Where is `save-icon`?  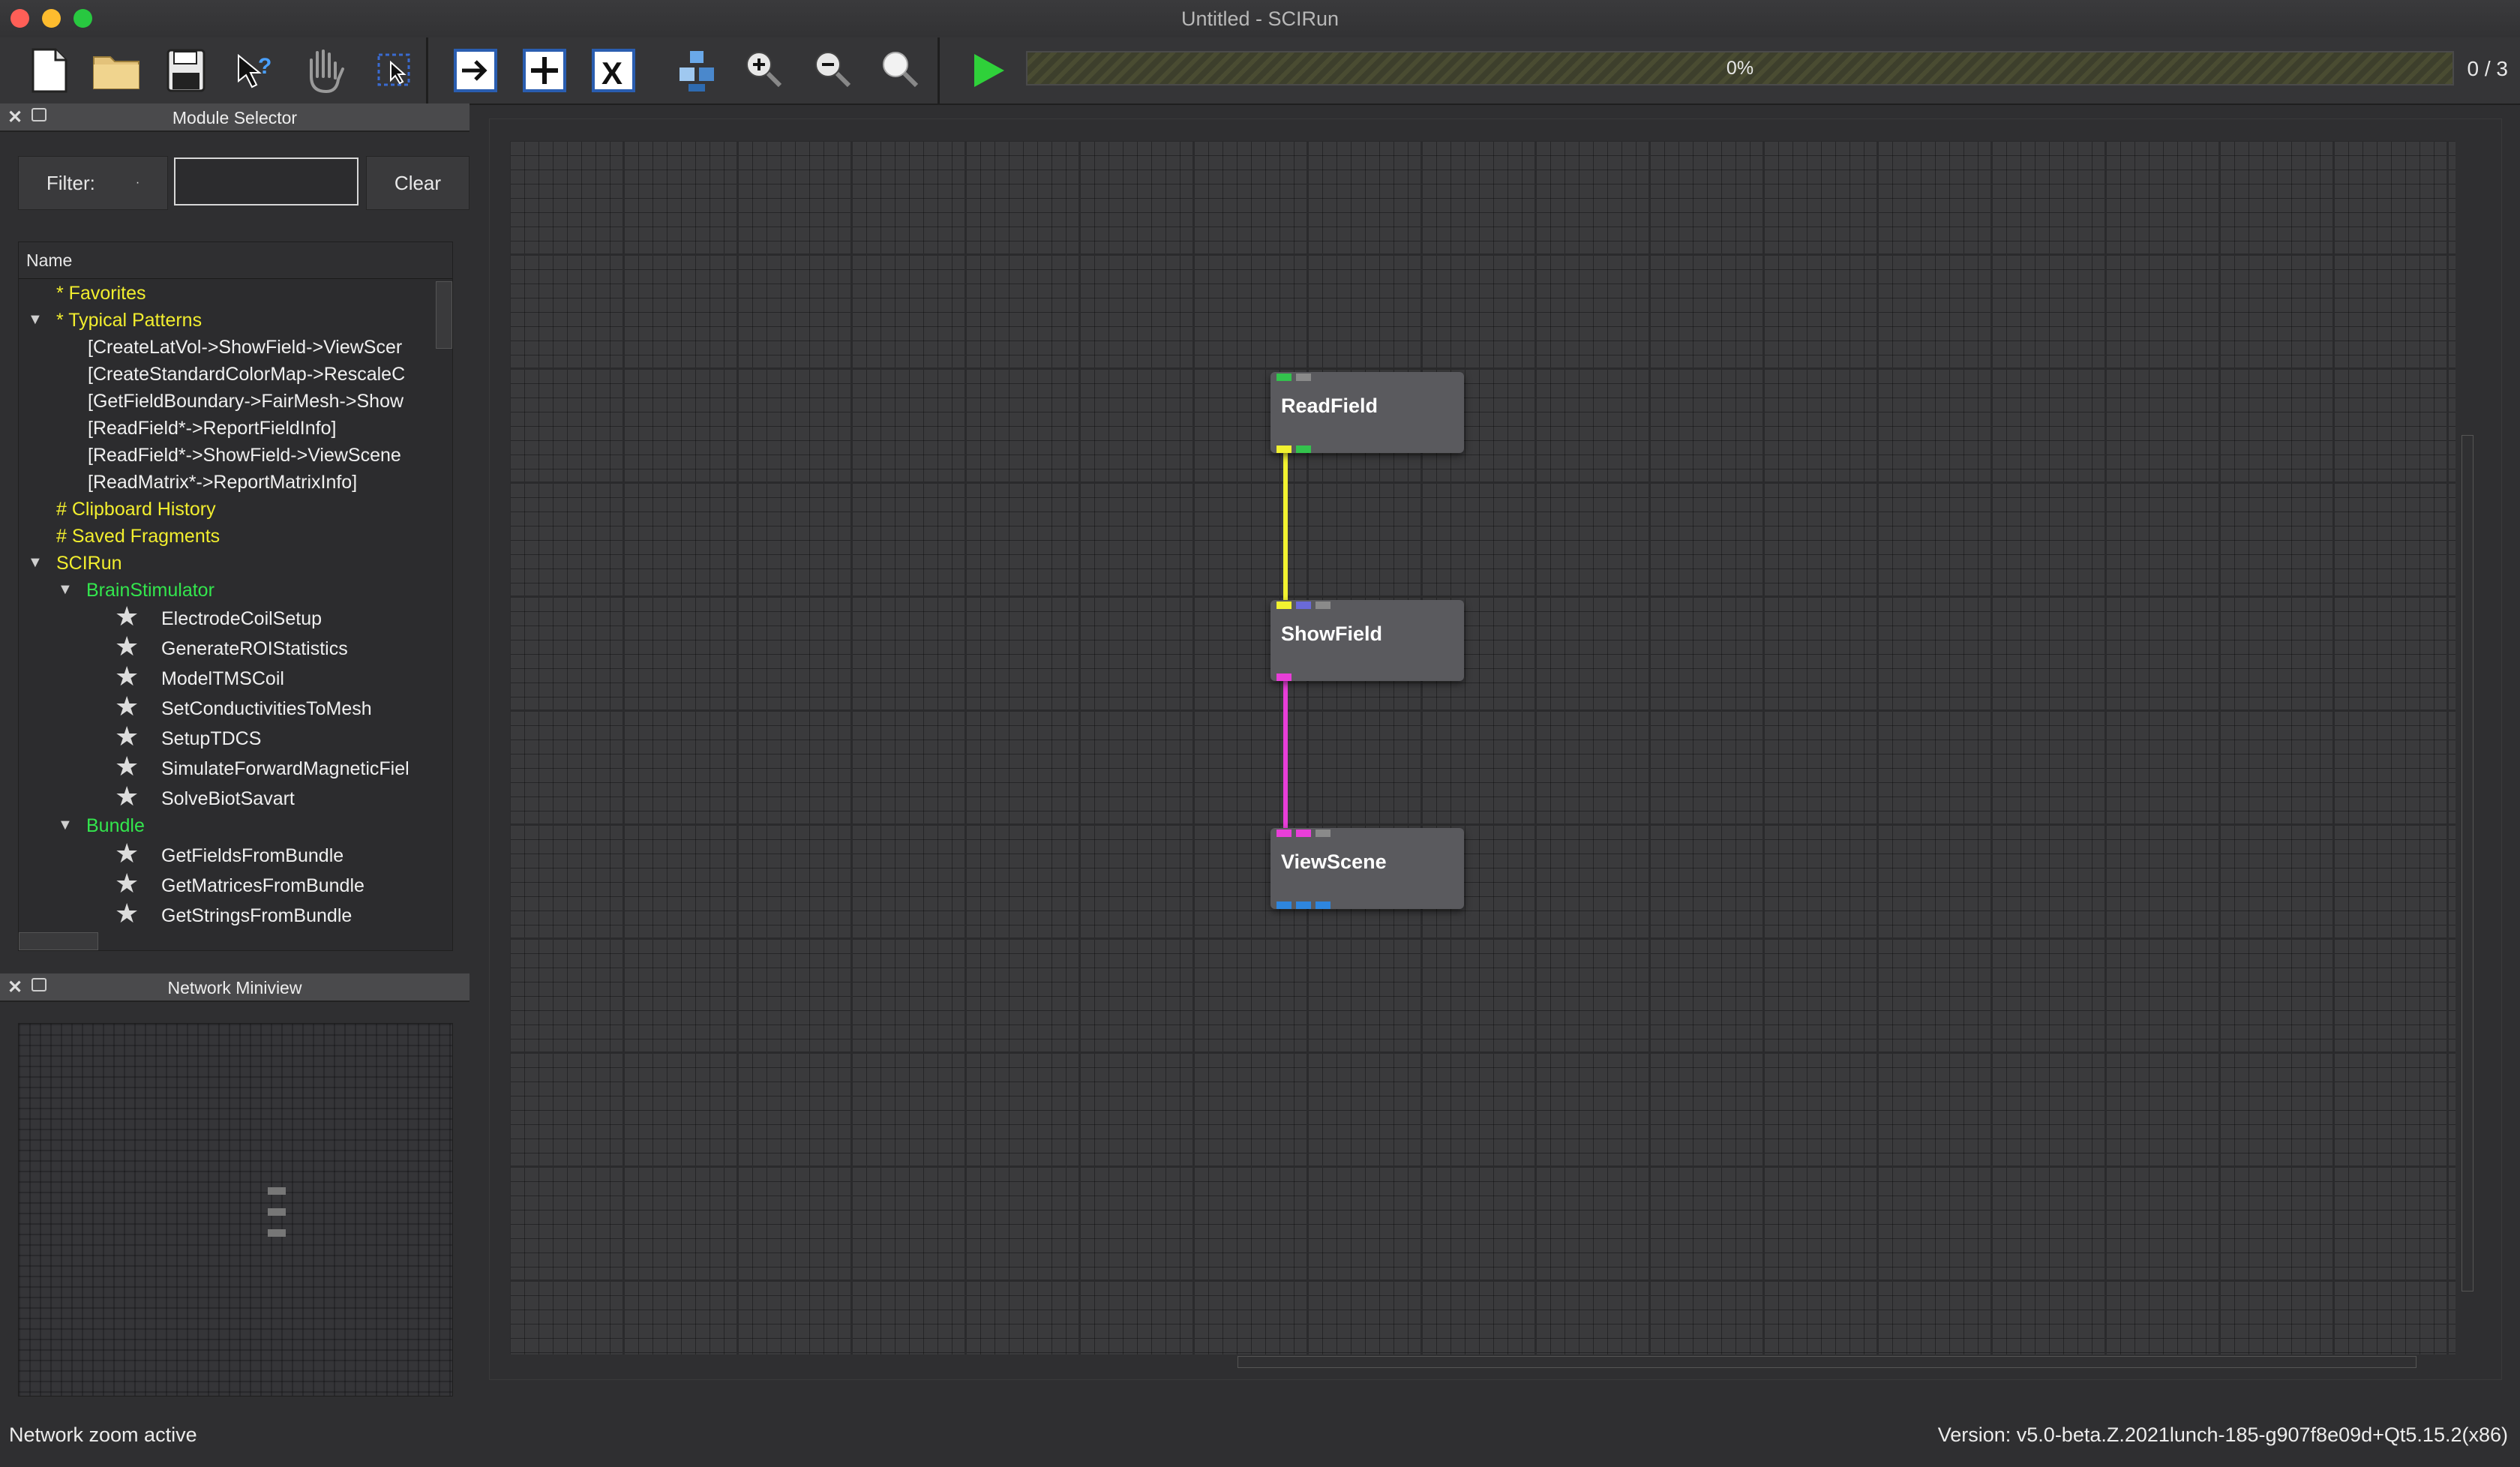 save-icon is located at coordinates (186, 70).